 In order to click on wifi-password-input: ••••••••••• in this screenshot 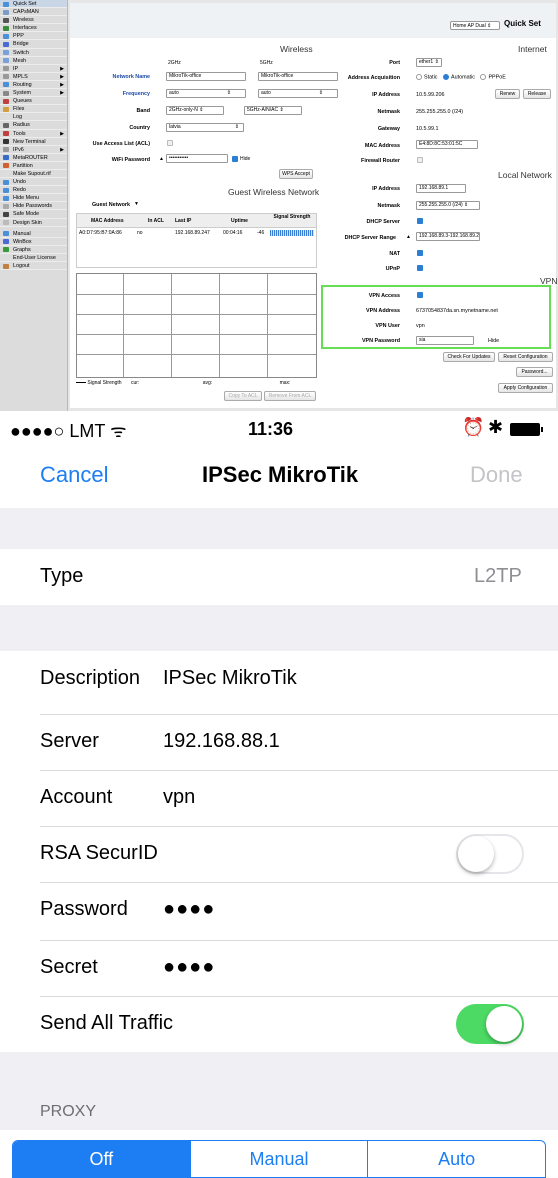, I will do `click(197, 158)`.